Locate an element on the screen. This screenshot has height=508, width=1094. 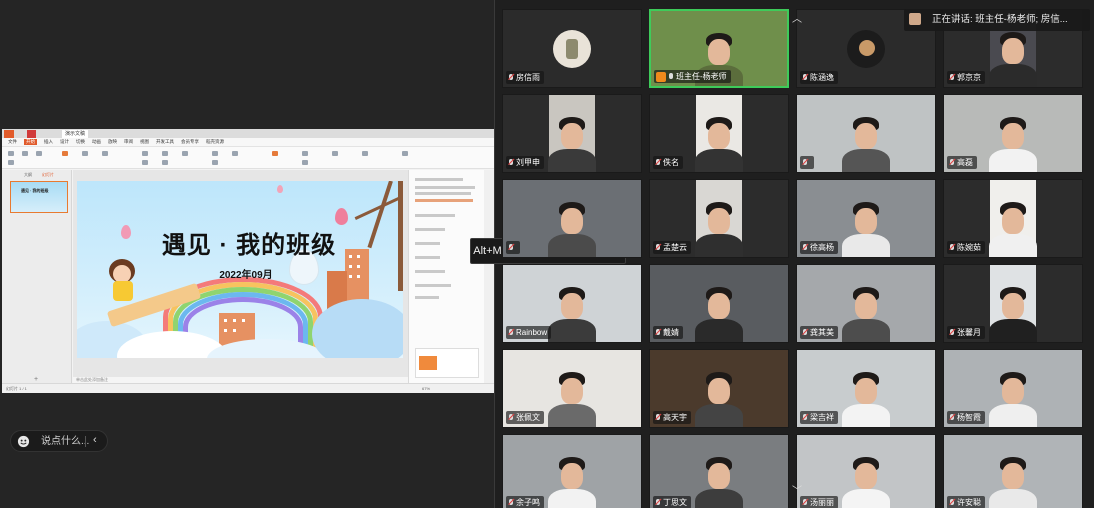
participant-tile: Rainbow is located at coordinates (572, 303).